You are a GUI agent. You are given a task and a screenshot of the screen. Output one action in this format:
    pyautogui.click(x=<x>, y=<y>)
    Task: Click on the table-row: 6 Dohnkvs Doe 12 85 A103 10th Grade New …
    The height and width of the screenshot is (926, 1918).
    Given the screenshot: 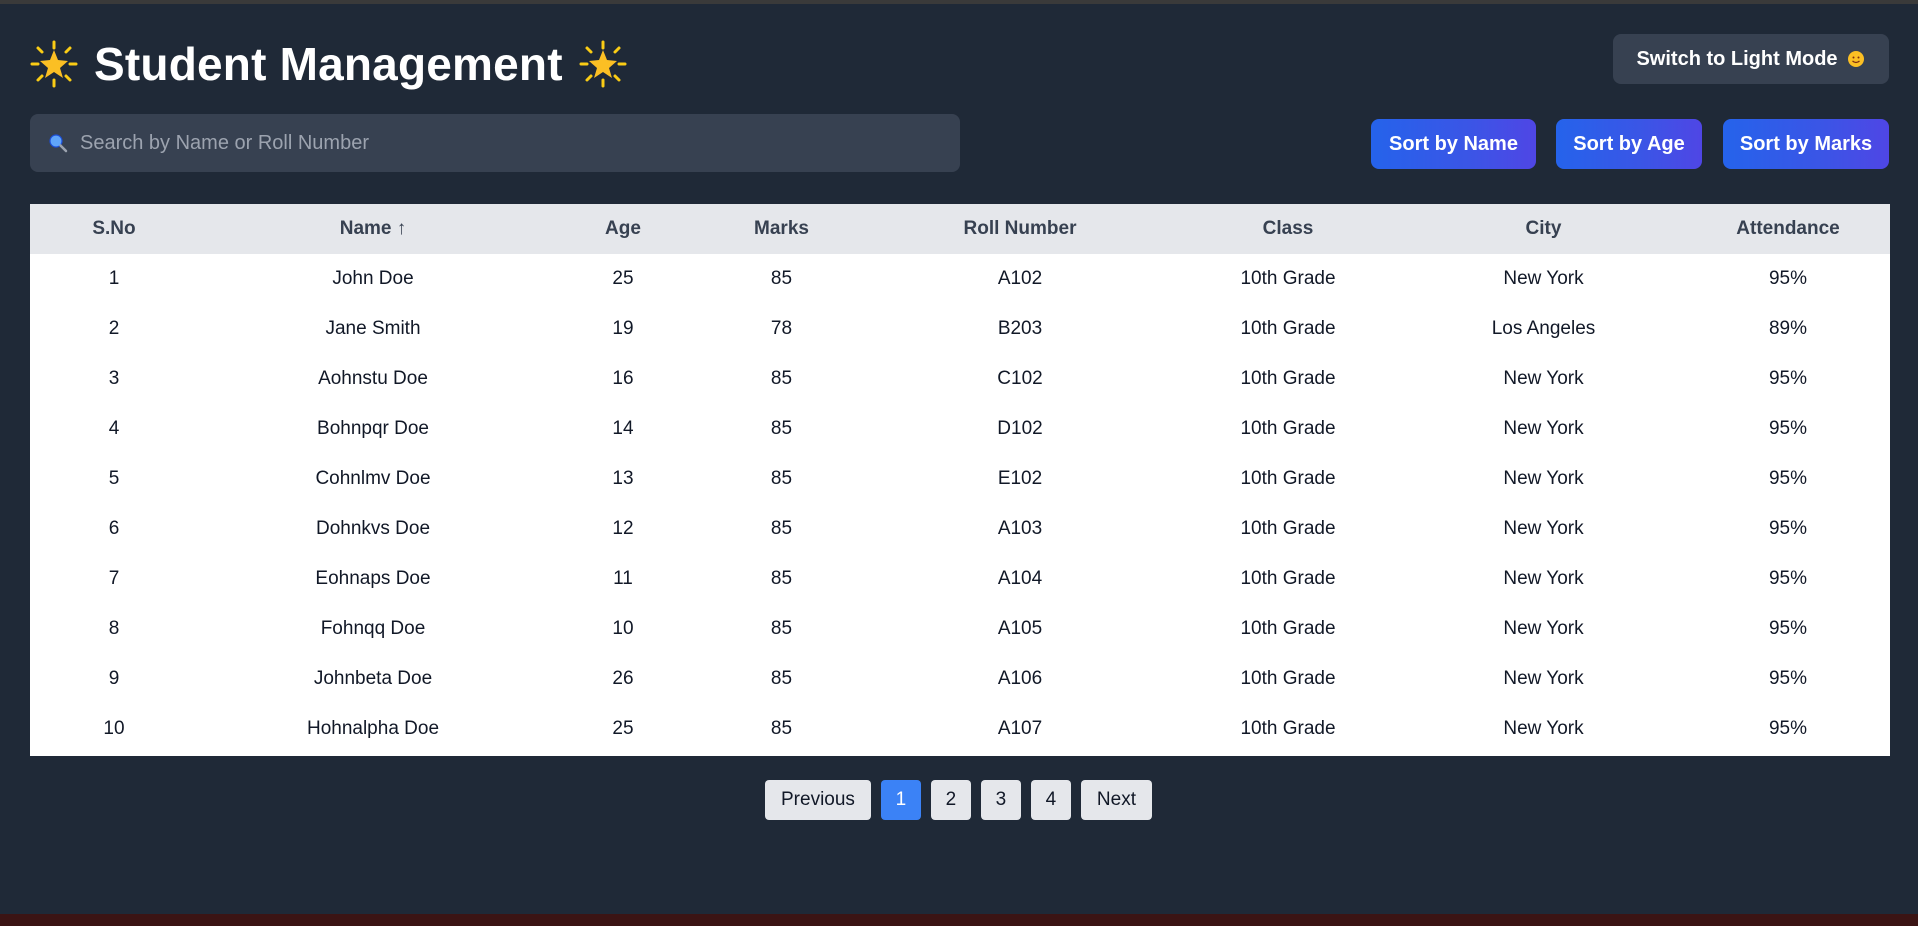 What is the action you would take?
    pyautogui.click(x=960, y=529)
    